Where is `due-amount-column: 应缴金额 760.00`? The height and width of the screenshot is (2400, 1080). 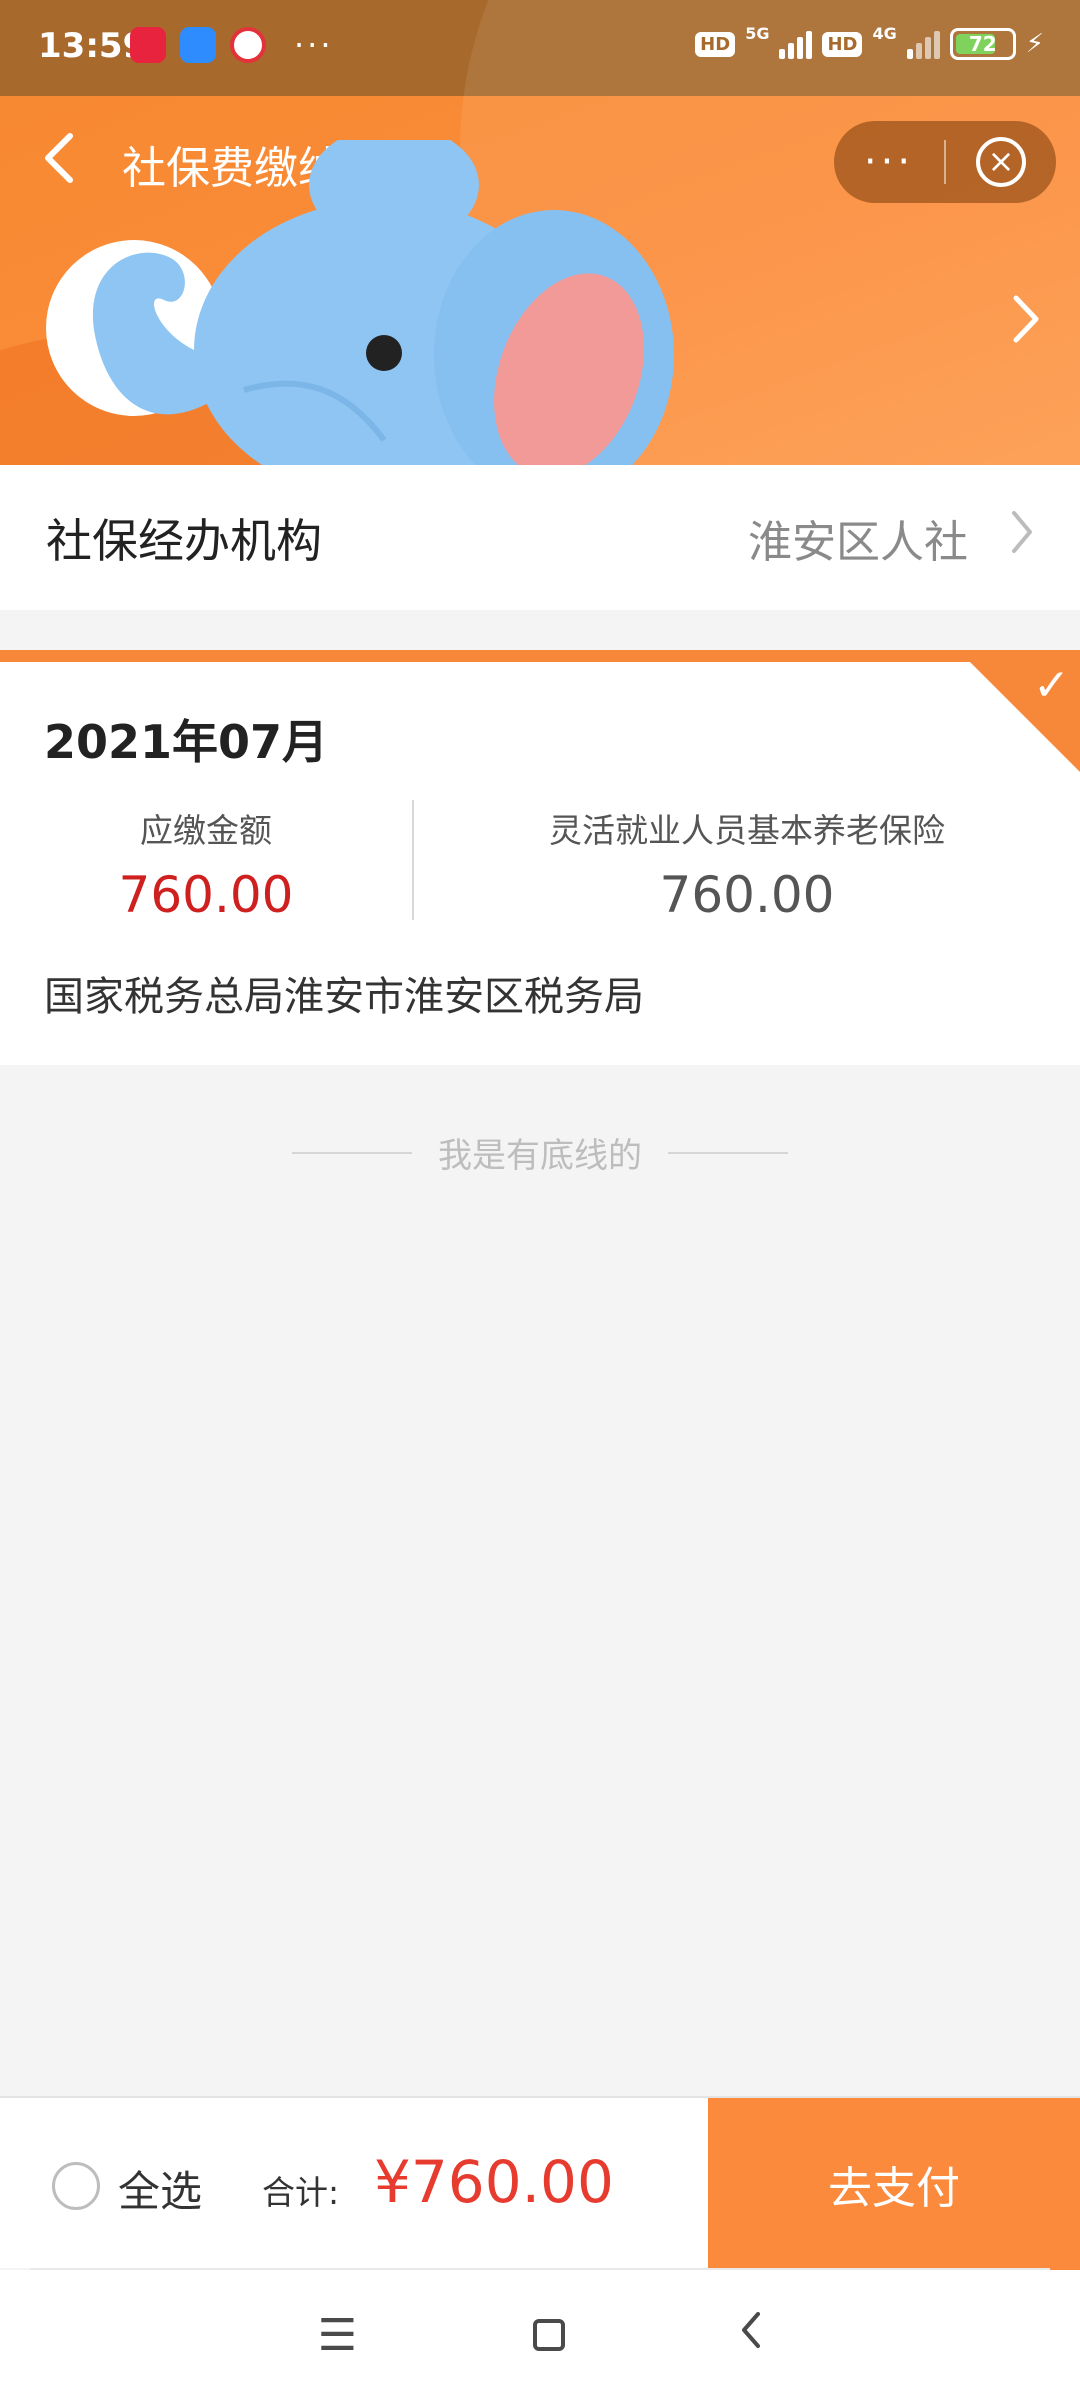
due-amount-column: 应缴金额 760.00 is located at coordinates (206, 864).